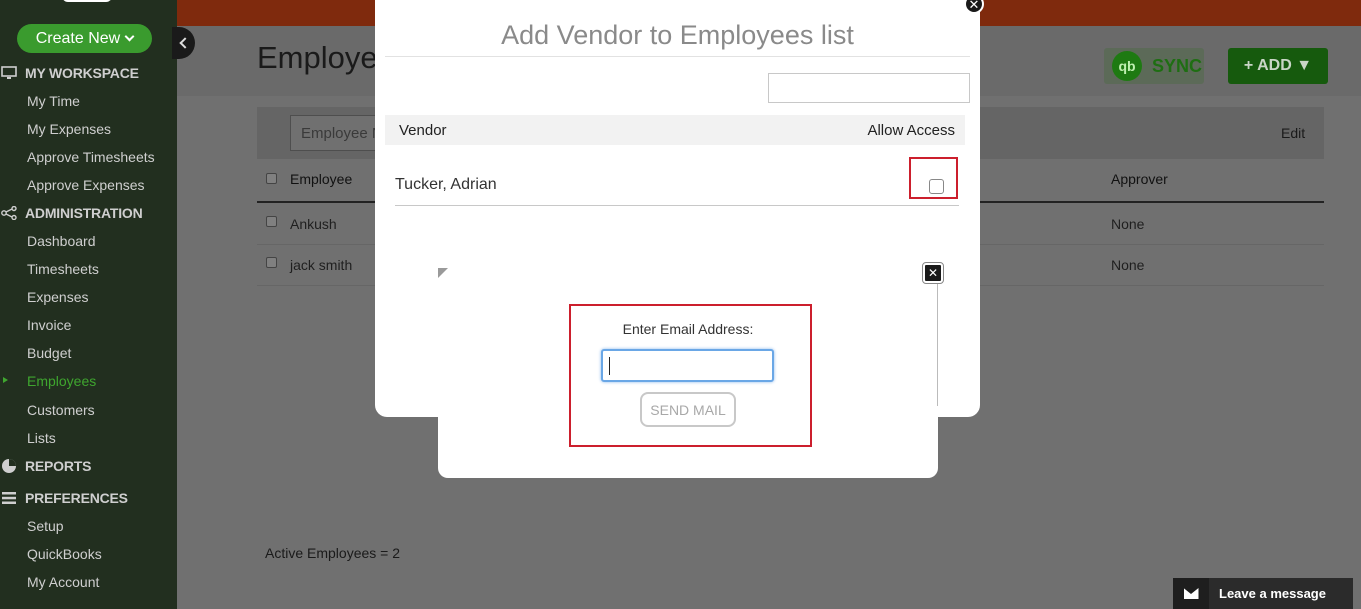 The image size is (1361, 609). I want to click on sidebar-item-approve-expenses: Approve Expenses, so click(86, 185).